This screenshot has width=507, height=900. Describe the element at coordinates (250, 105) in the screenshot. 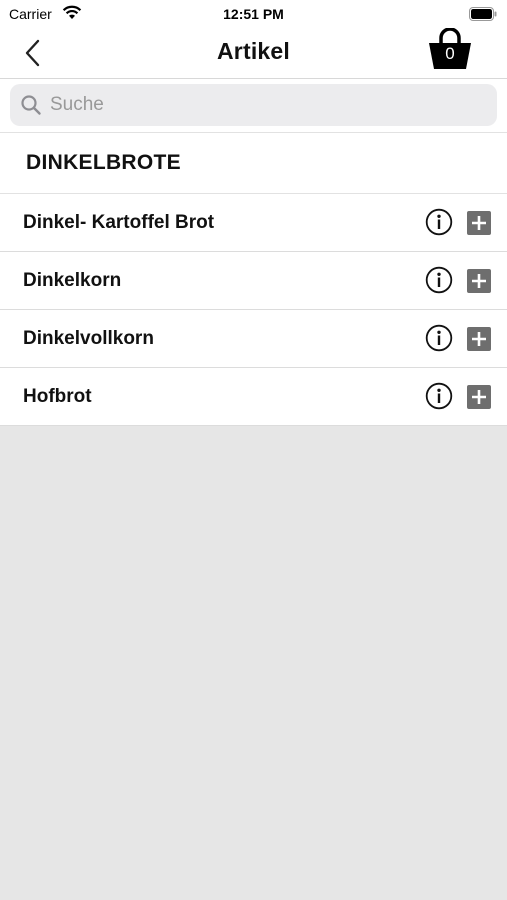

I see `search-input` at that location.